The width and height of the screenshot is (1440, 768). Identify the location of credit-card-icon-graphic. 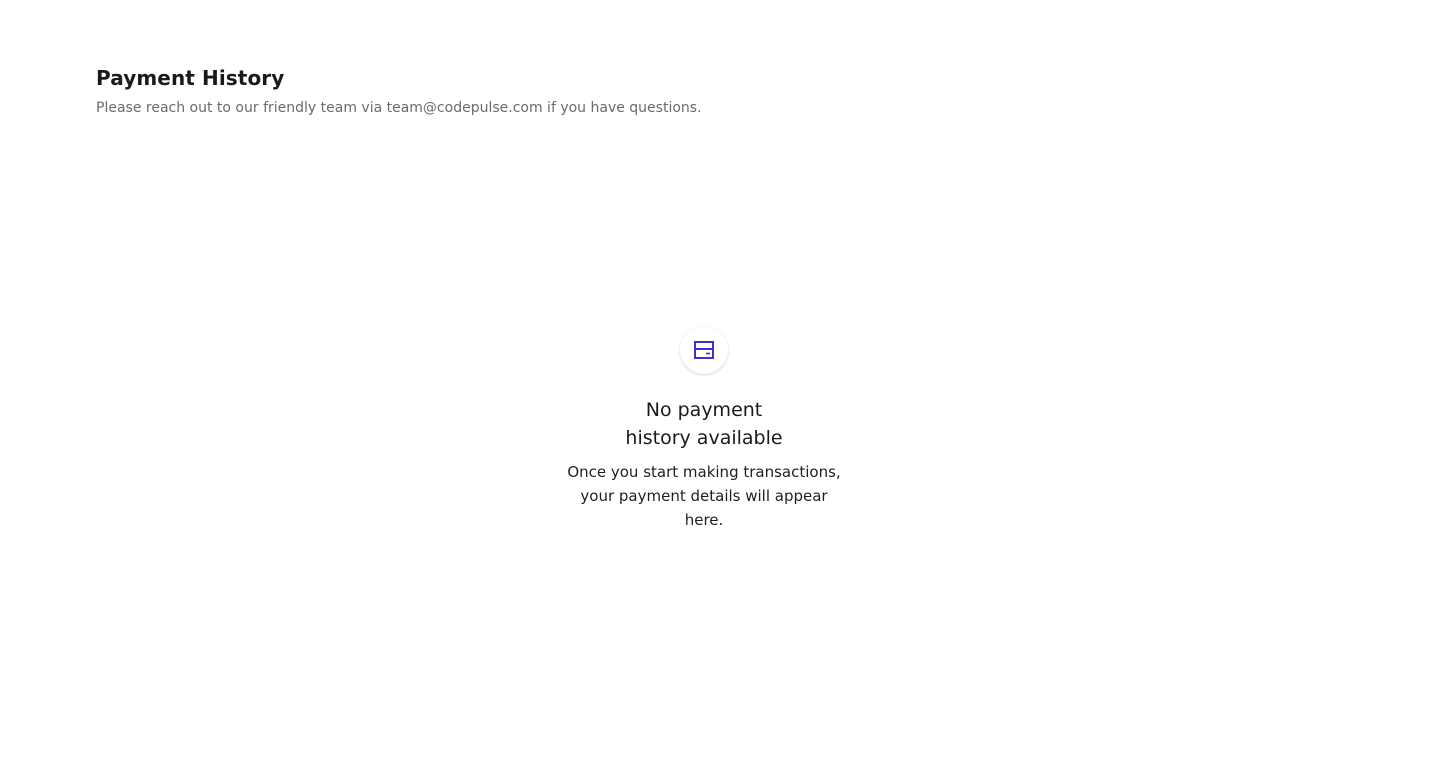
(704, 350).